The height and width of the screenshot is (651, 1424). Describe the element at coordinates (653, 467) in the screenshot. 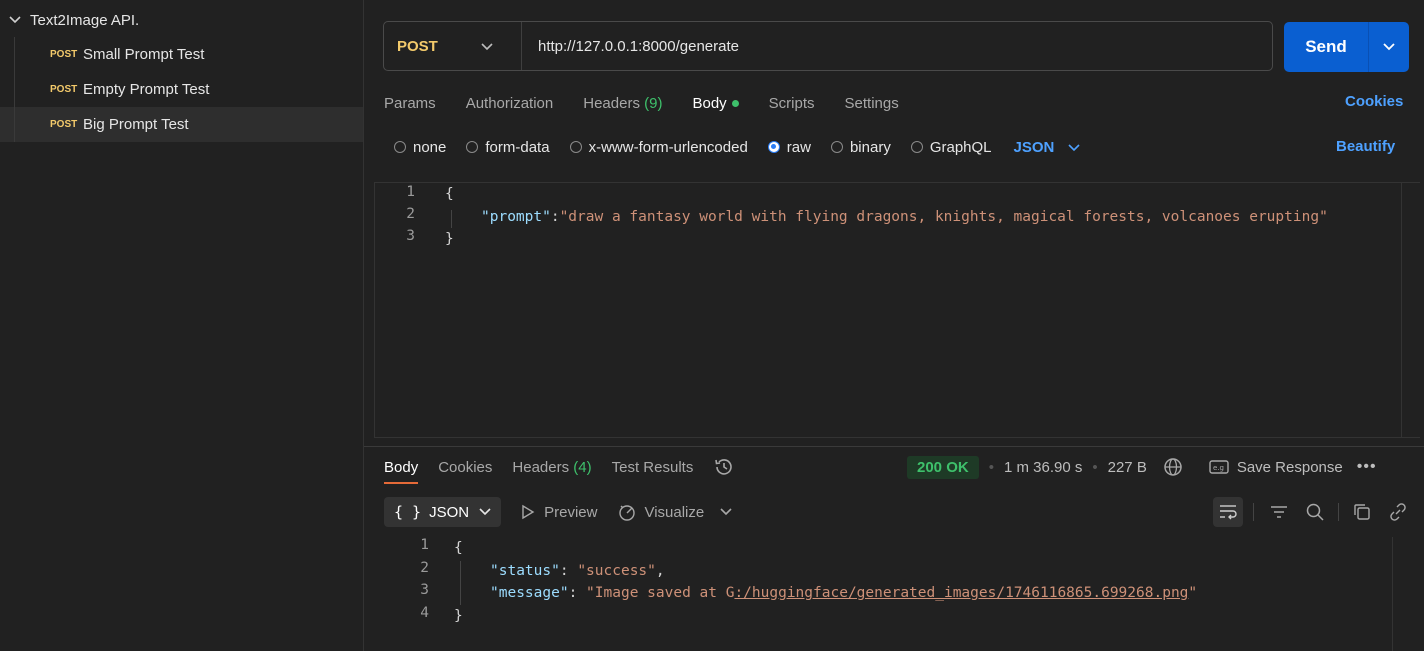

I see `response-tab-test-results: Test Results` at that location.